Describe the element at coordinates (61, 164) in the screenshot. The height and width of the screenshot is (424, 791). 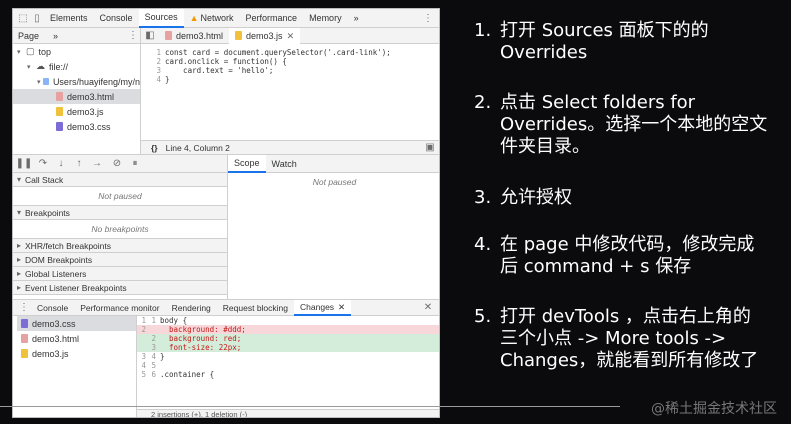
I see `step-into-icon: ↓` at that location.